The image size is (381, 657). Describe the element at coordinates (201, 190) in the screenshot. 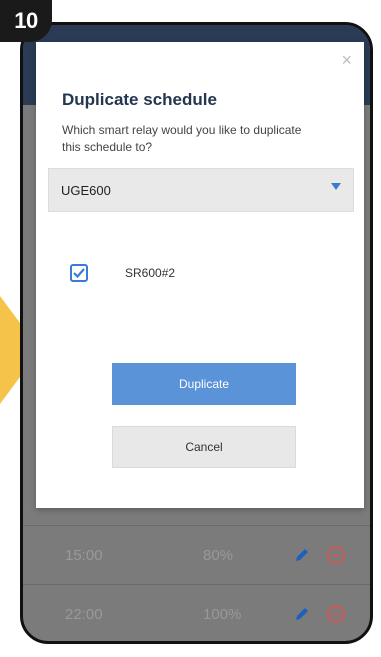

I see `relay-select: UGE600` at that location.